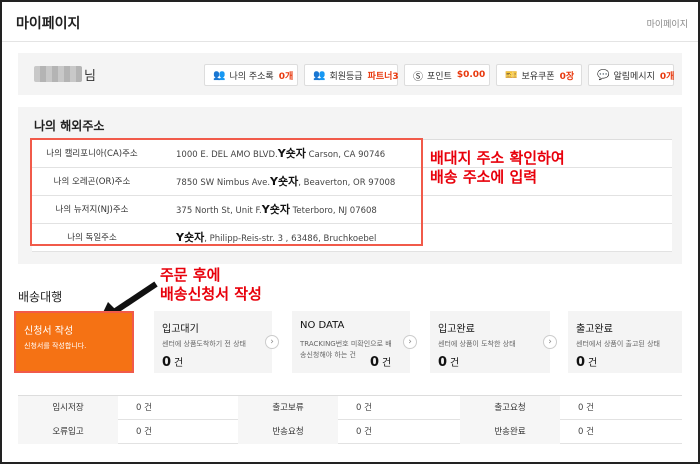  Describe the element at coordinates (603, 75) in the screenshot. I see `message-icon: 💬` at that location.